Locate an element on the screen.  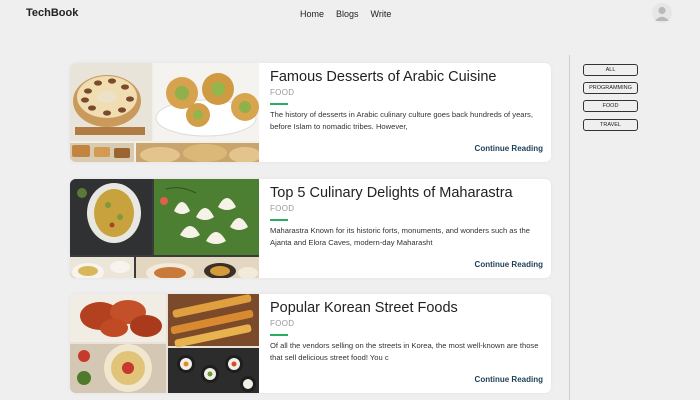
nav-link-home: Home is located at coordinates (312, 14).